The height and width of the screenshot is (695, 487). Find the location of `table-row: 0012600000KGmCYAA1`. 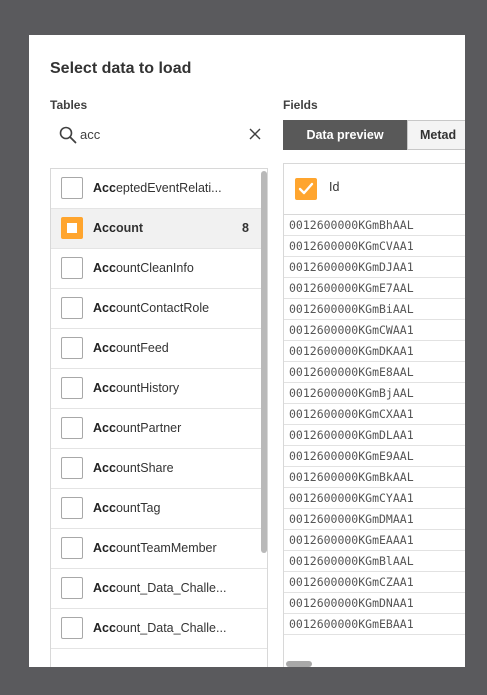

table-row: 0012600000KGmCYAA1 is located at coordinates (374, 498).